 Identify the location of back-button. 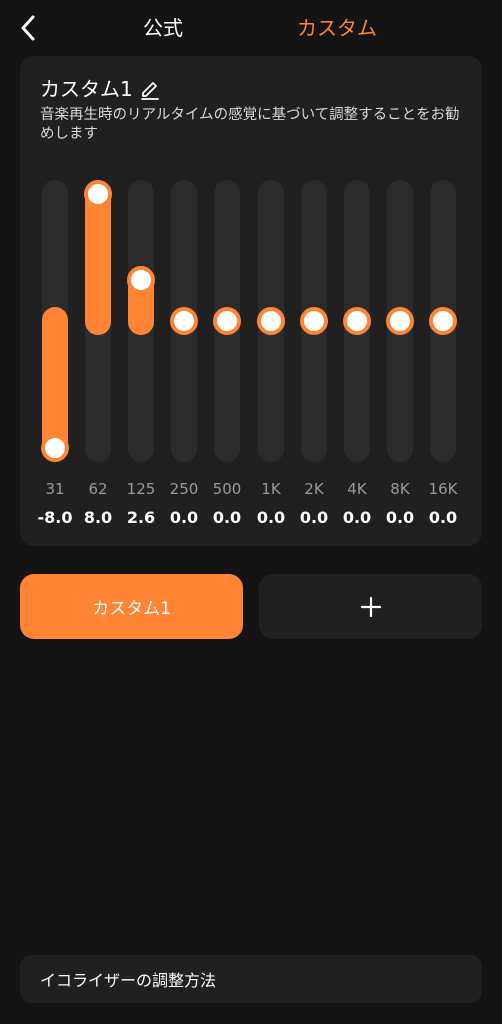
(28, 28).